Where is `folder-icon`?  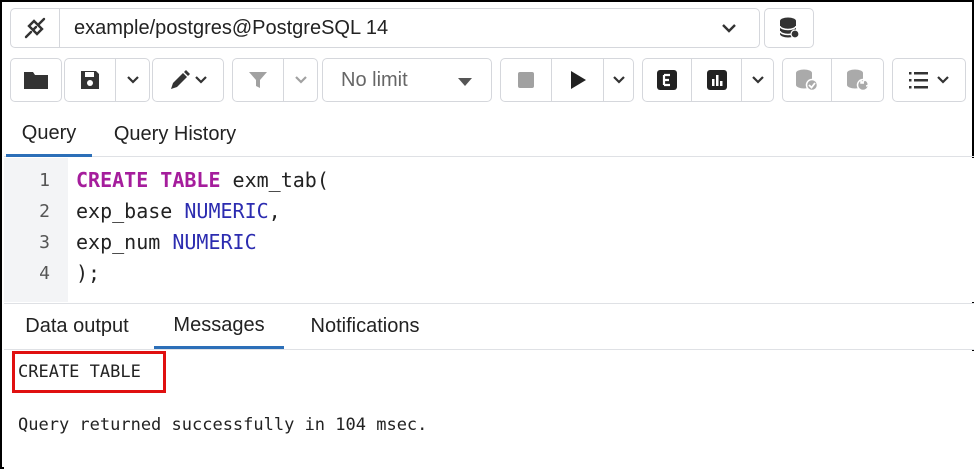
folder-icon is located at coordinates (36, 80).